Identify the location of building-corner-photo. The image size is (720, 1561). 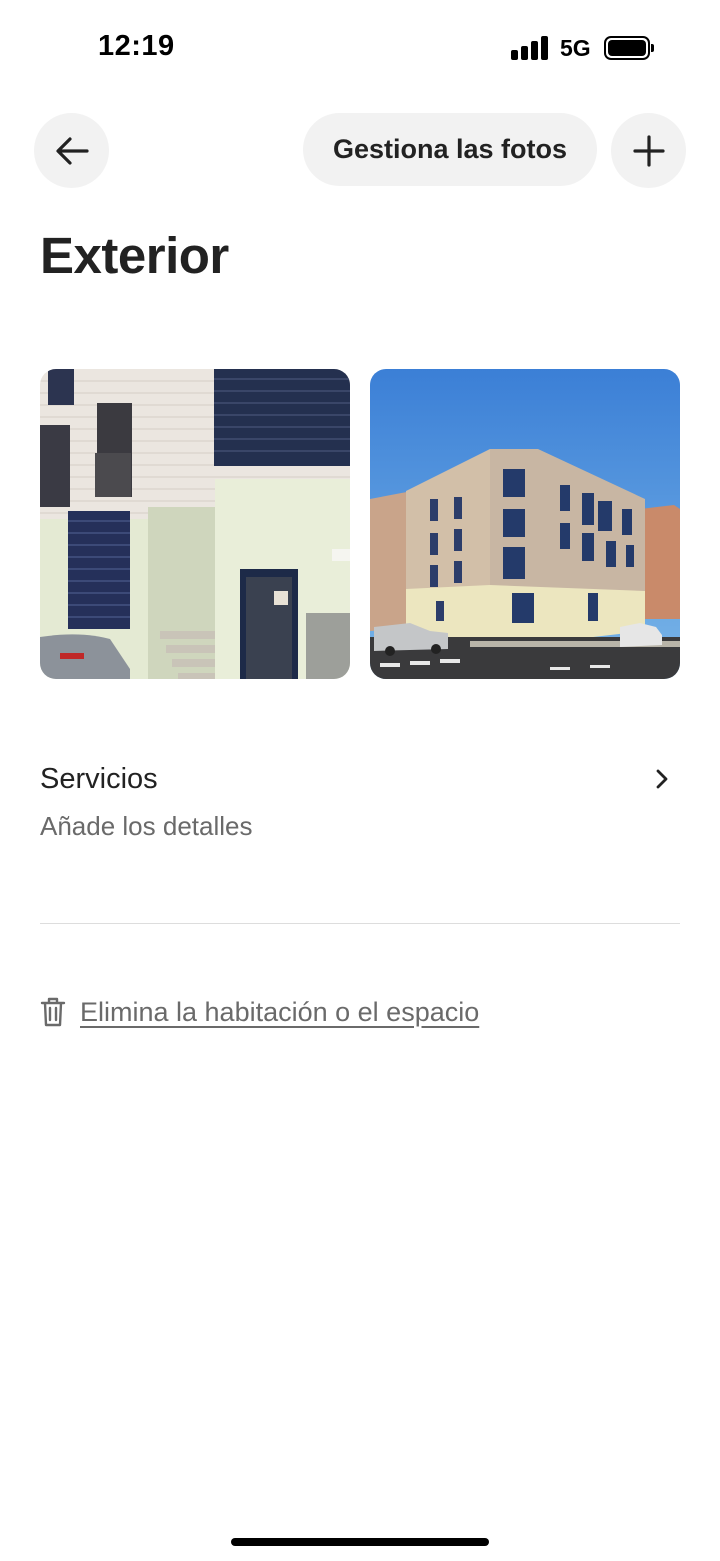
(525, 524).